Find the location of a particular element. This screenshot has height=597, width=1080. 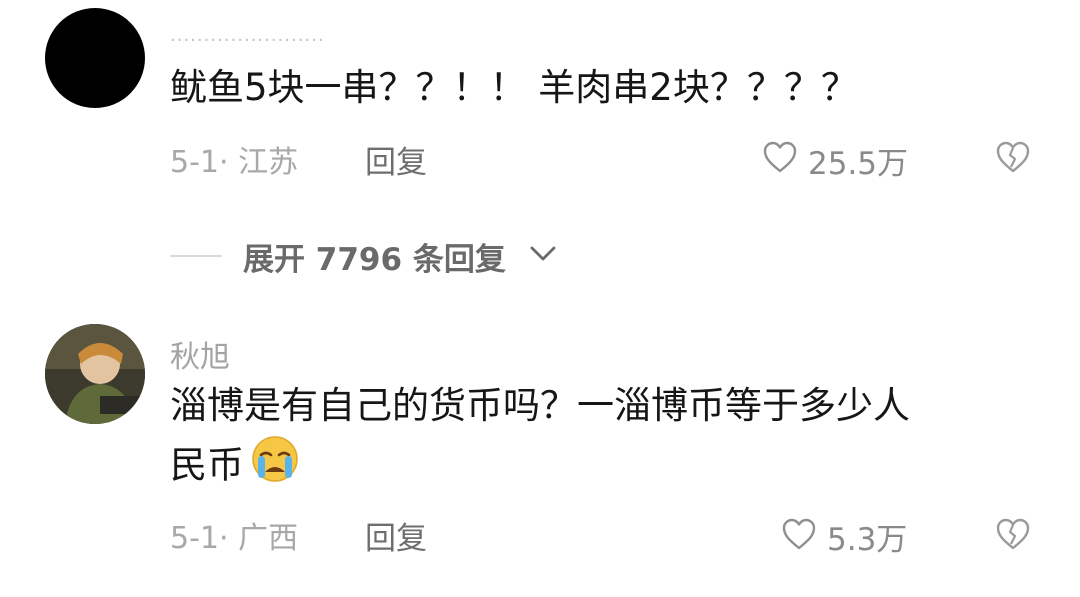

comment-text-line: 淄博是有自己的货币吗？一淄博币等于多少人 is located at coordinates (540, 405).